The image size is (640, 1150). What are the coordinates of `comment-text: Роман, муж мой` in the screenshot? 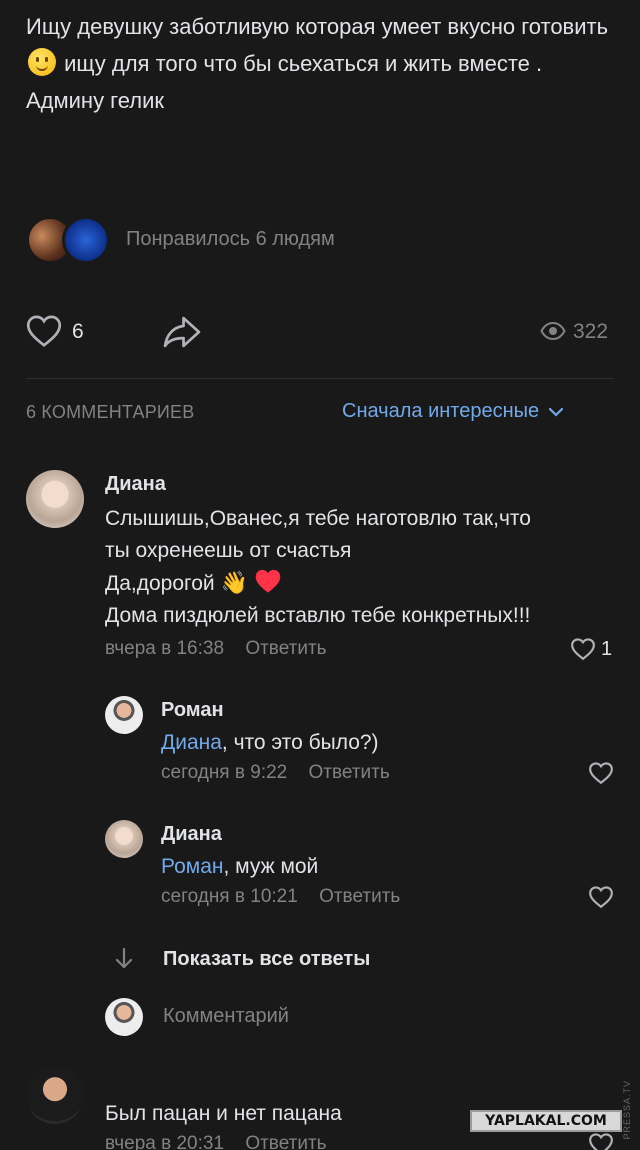 It's located at (239, 867).